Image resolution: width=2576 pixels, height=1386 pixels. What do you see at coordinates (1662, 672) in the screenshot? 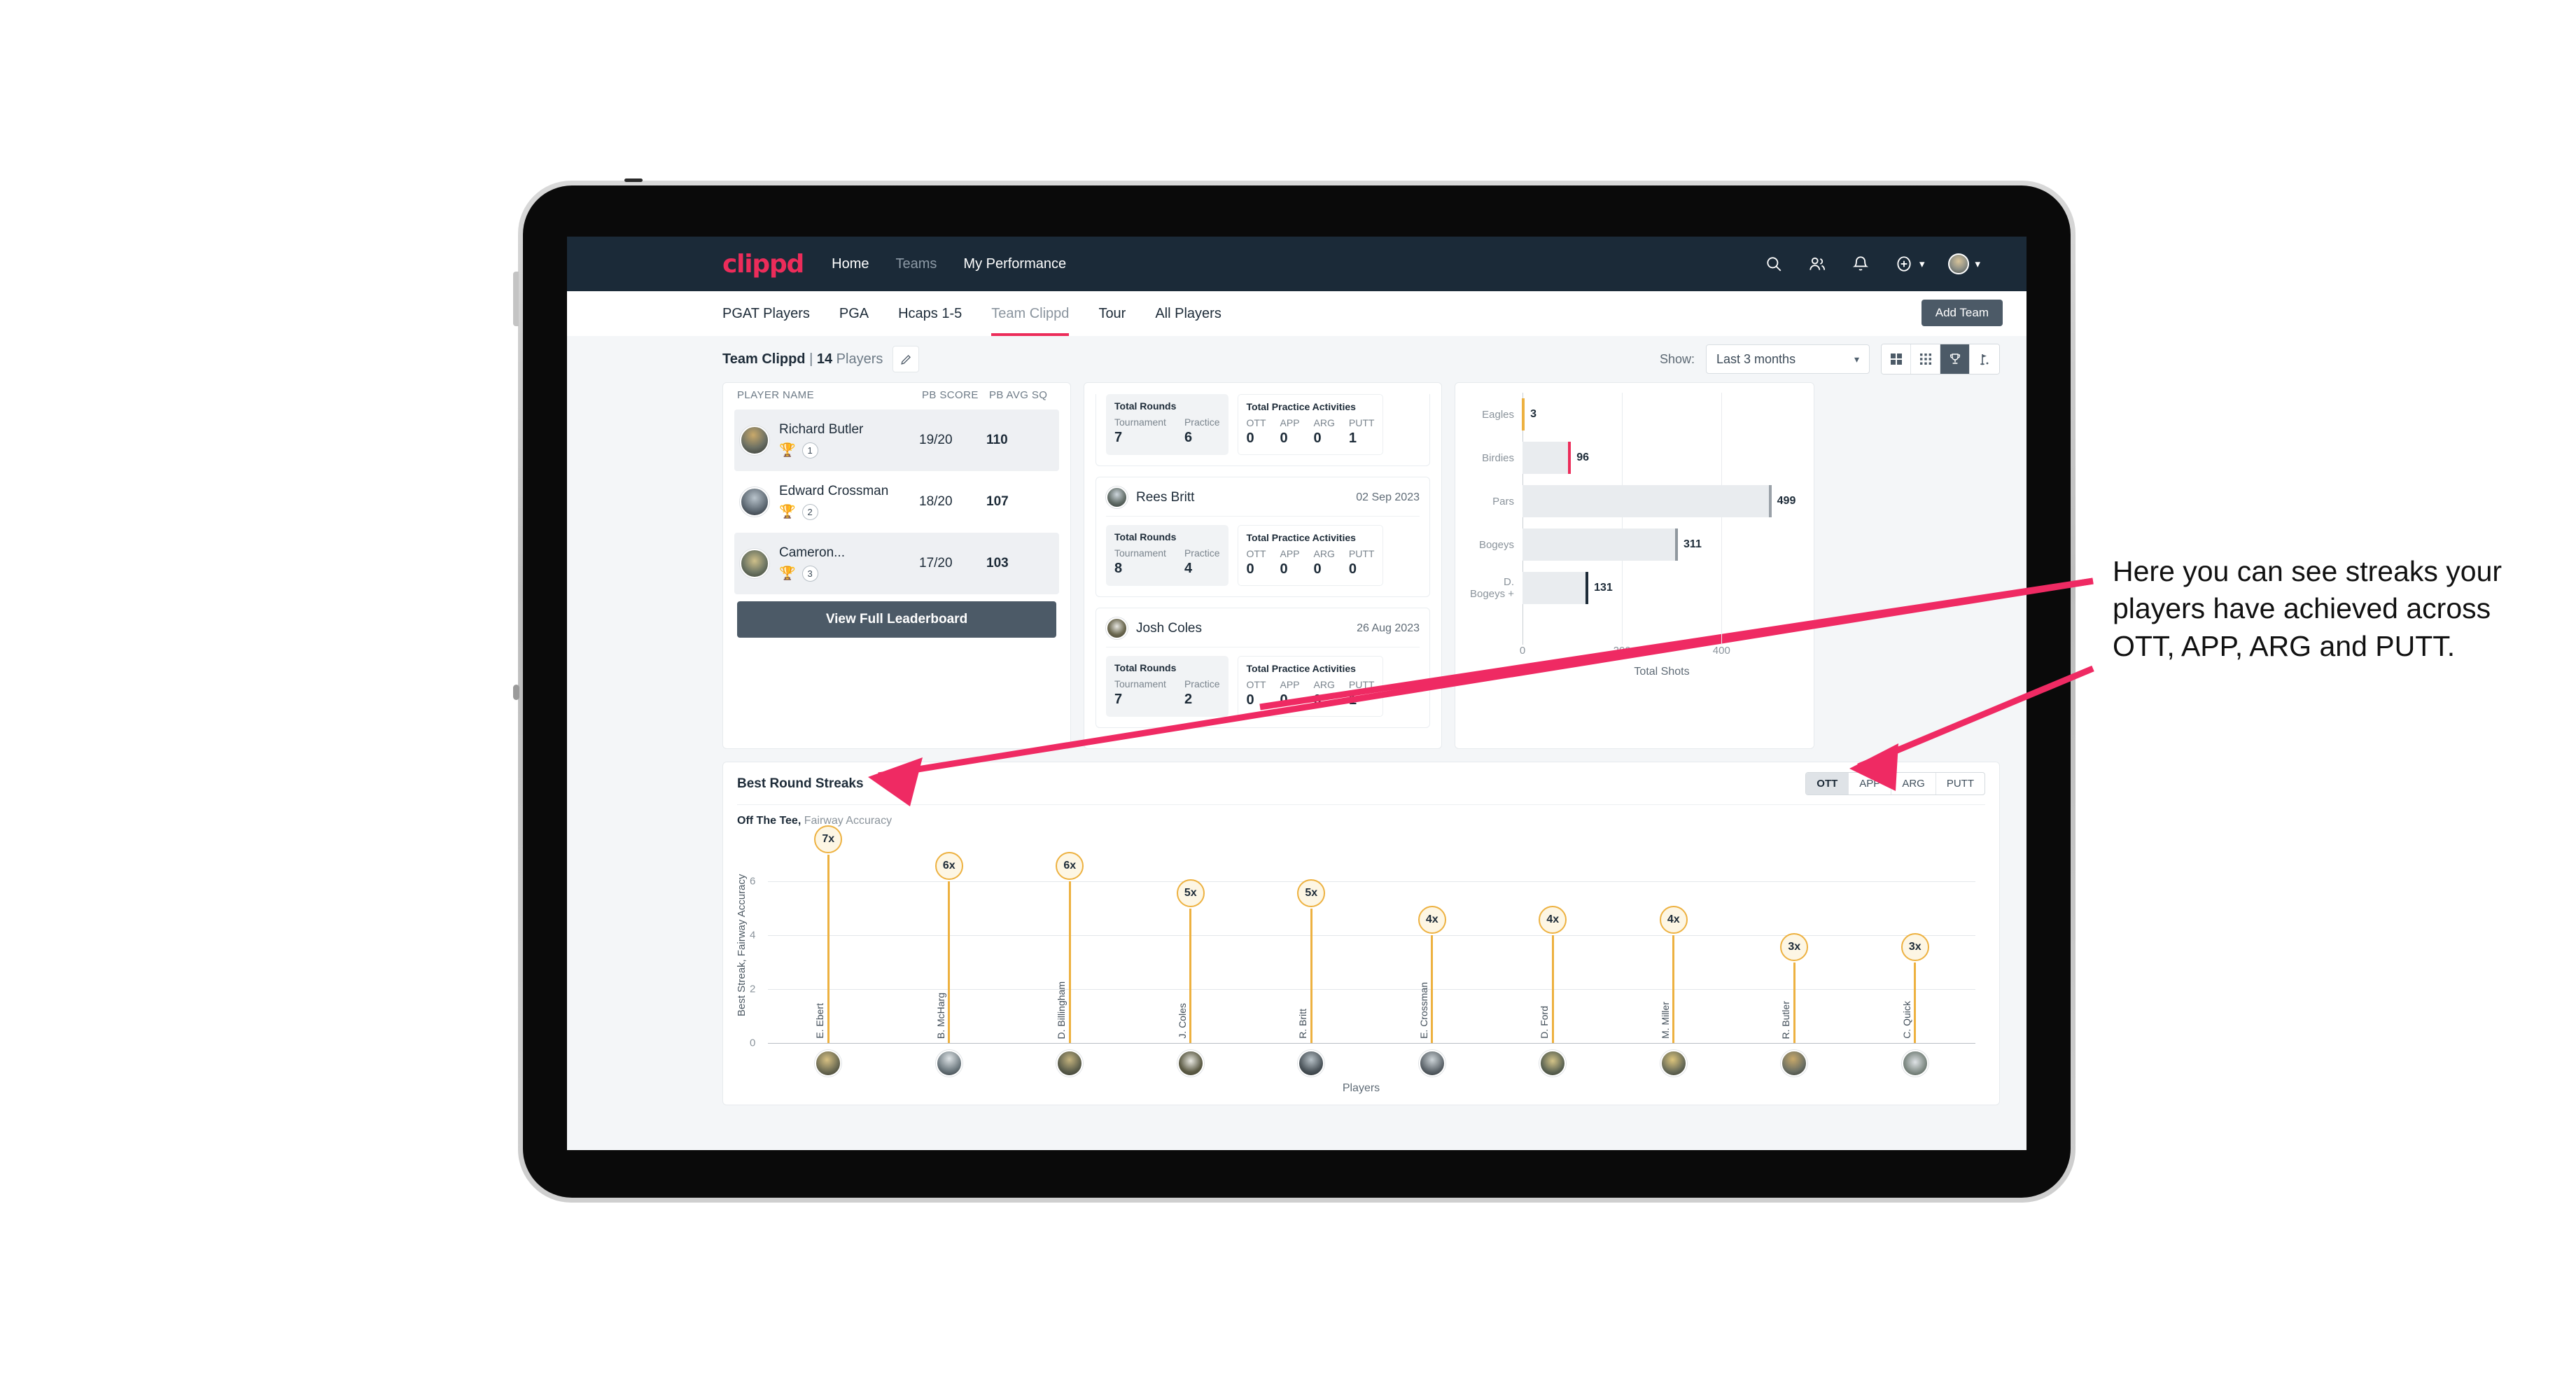
I see `chart-x-axis-label: Total Shots` at bounding box center [1662, 672].